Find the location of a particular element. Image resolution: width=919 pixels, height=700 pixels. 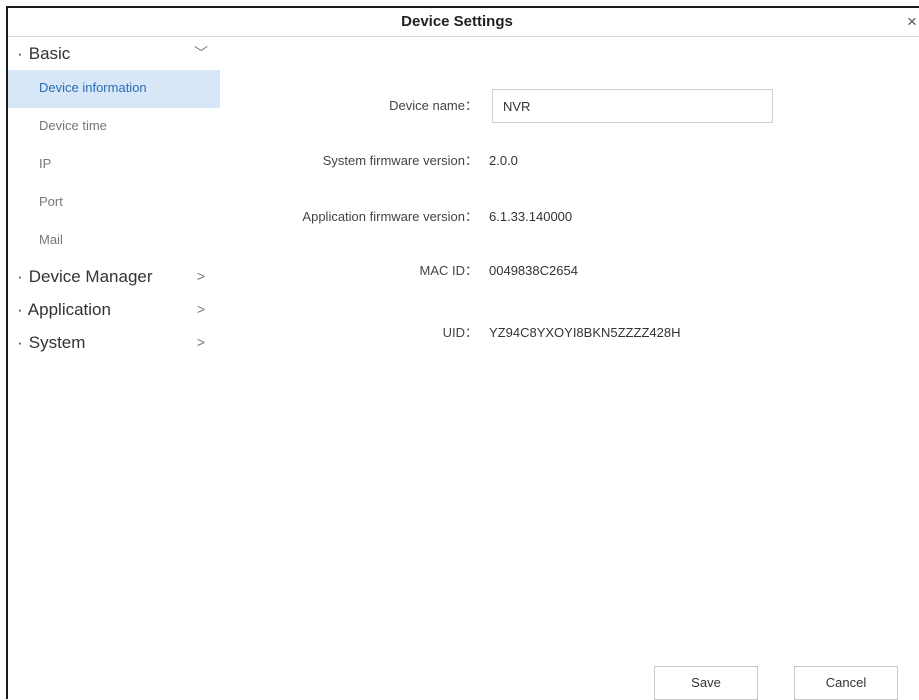

sidebar-item-mail: Mail is located at coordinates (115, 241).